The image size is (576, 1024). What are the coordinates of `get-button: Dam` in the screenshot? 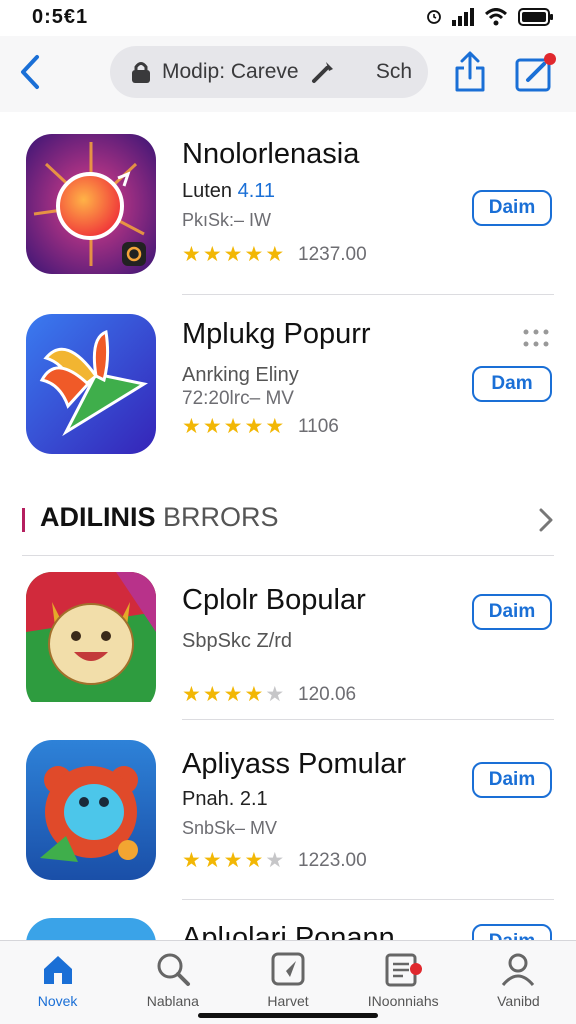 It's located at (512, 384).